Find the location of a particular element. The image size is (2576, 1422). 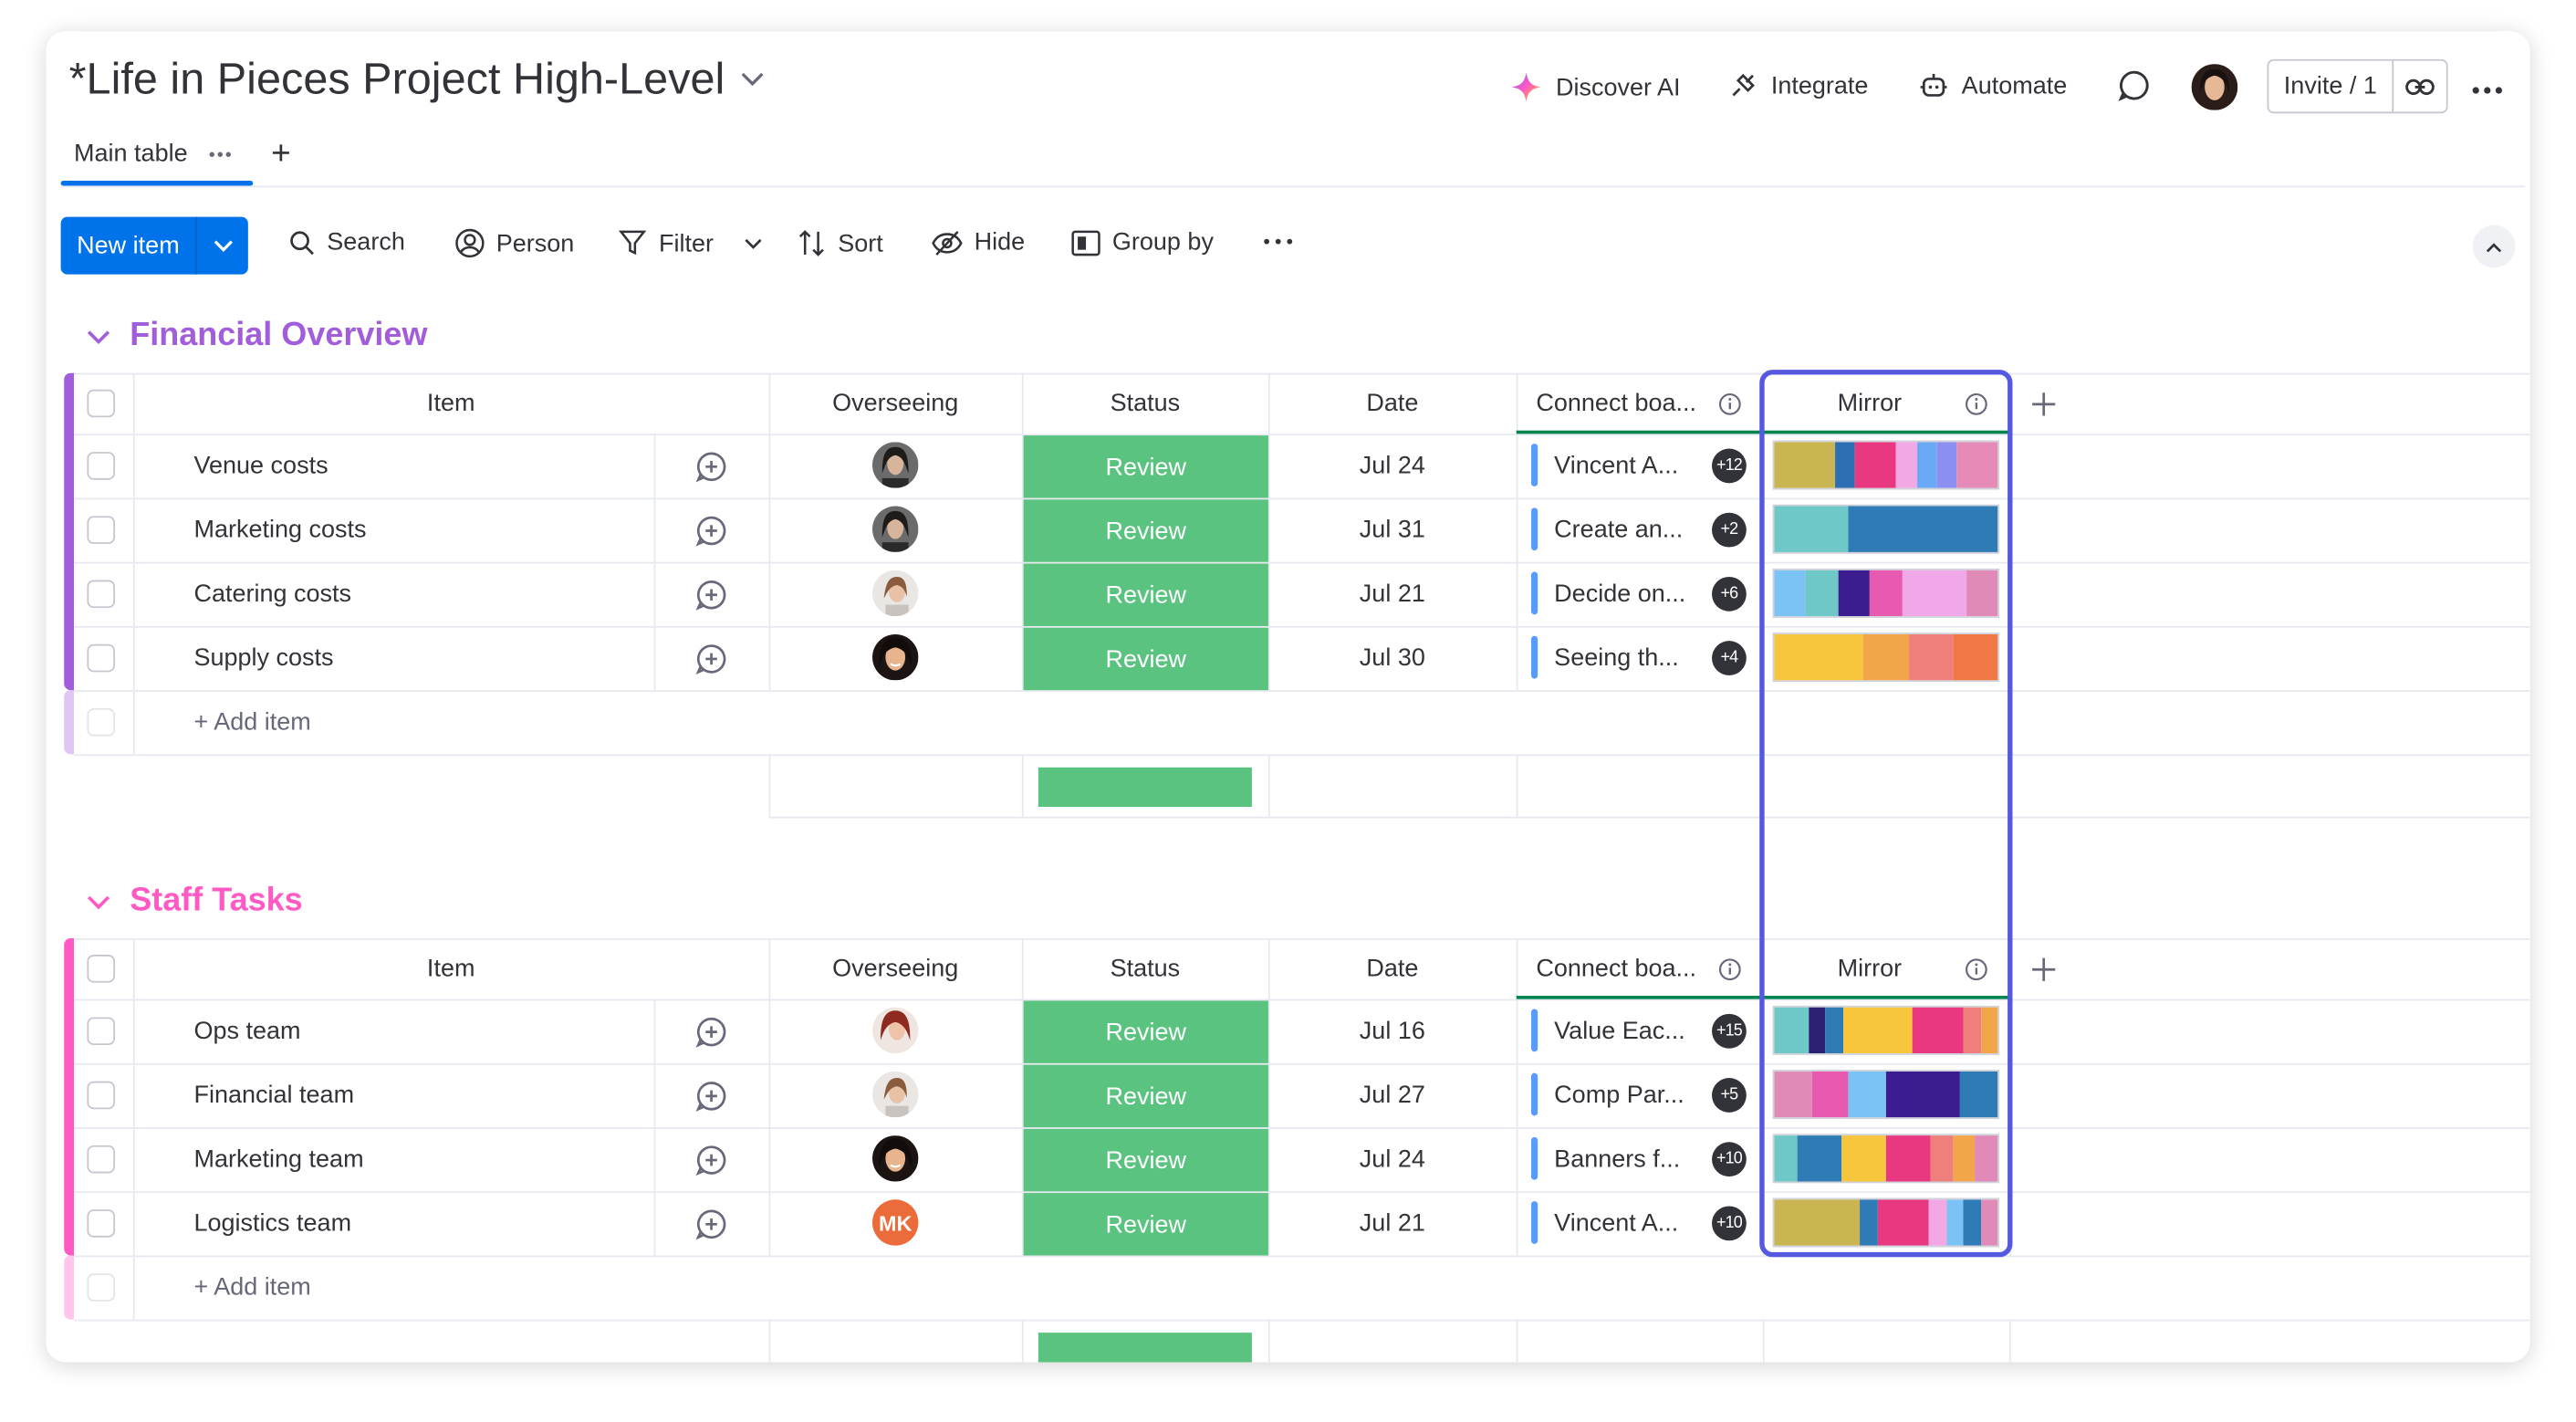

group-title: Financial Overview is located at coordinates (257, 336).